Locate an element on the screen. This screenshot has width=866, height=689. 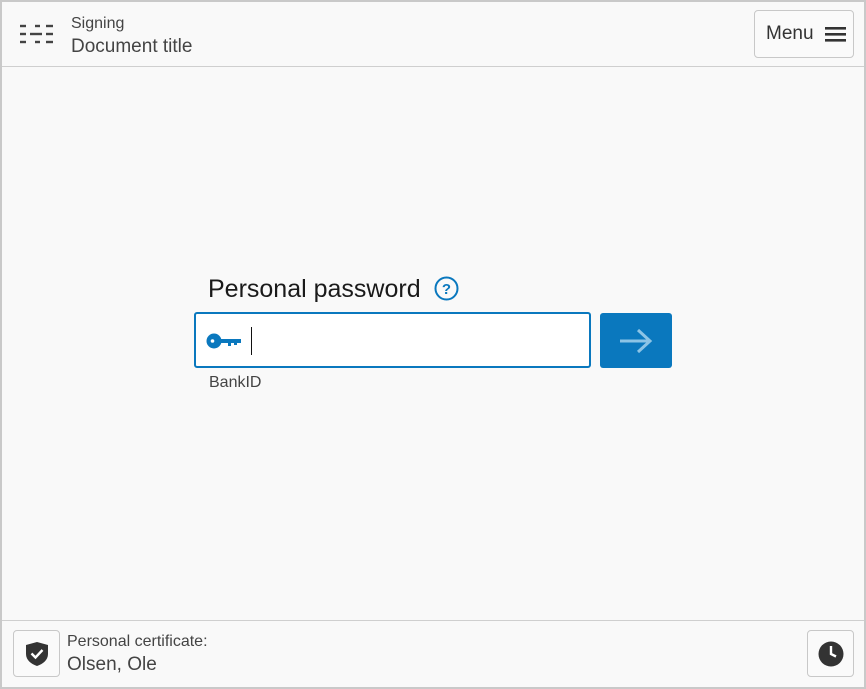
hamburger-icon is located at coordinates (835, 34).